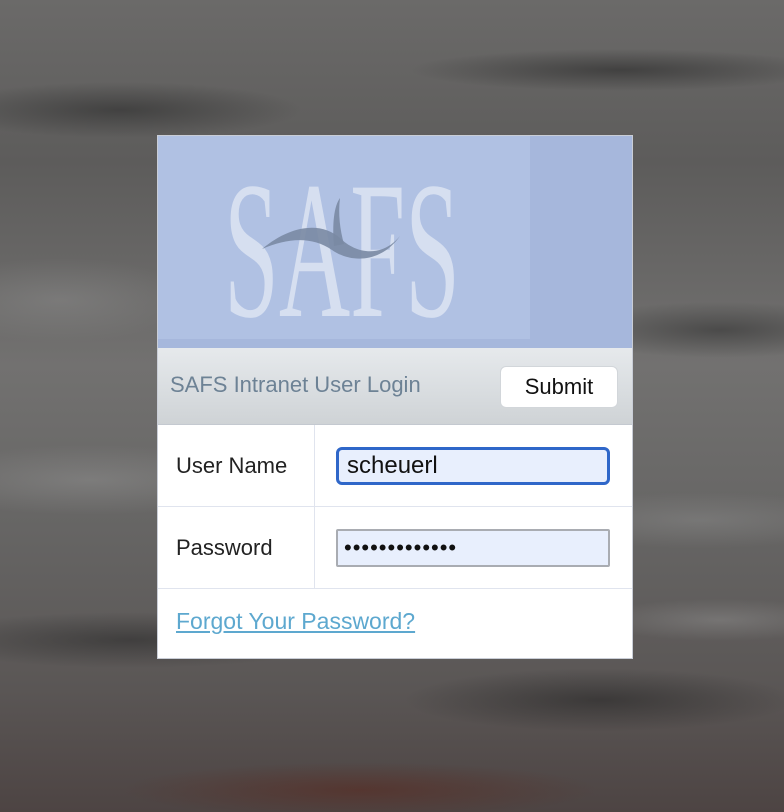 The width and height of the screenshot is (784, 812). What do you see at coordinates (342, 239) in the screenshot?
I see `safs-logo: SAFS` at bounding box center [342, 239].